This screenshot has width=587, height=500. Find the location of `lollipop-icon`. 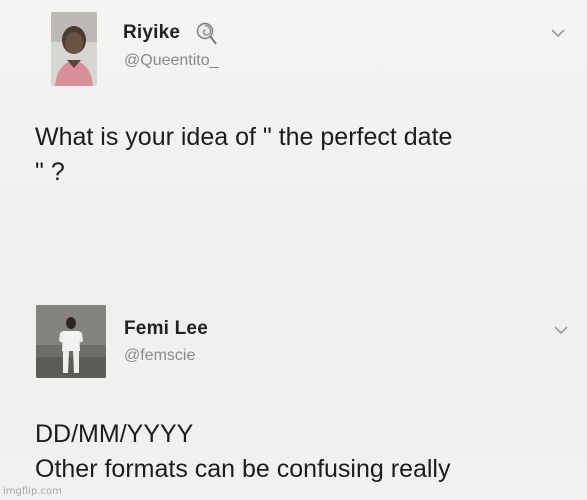

lollipop-icon is located at coordinates (206, 33).